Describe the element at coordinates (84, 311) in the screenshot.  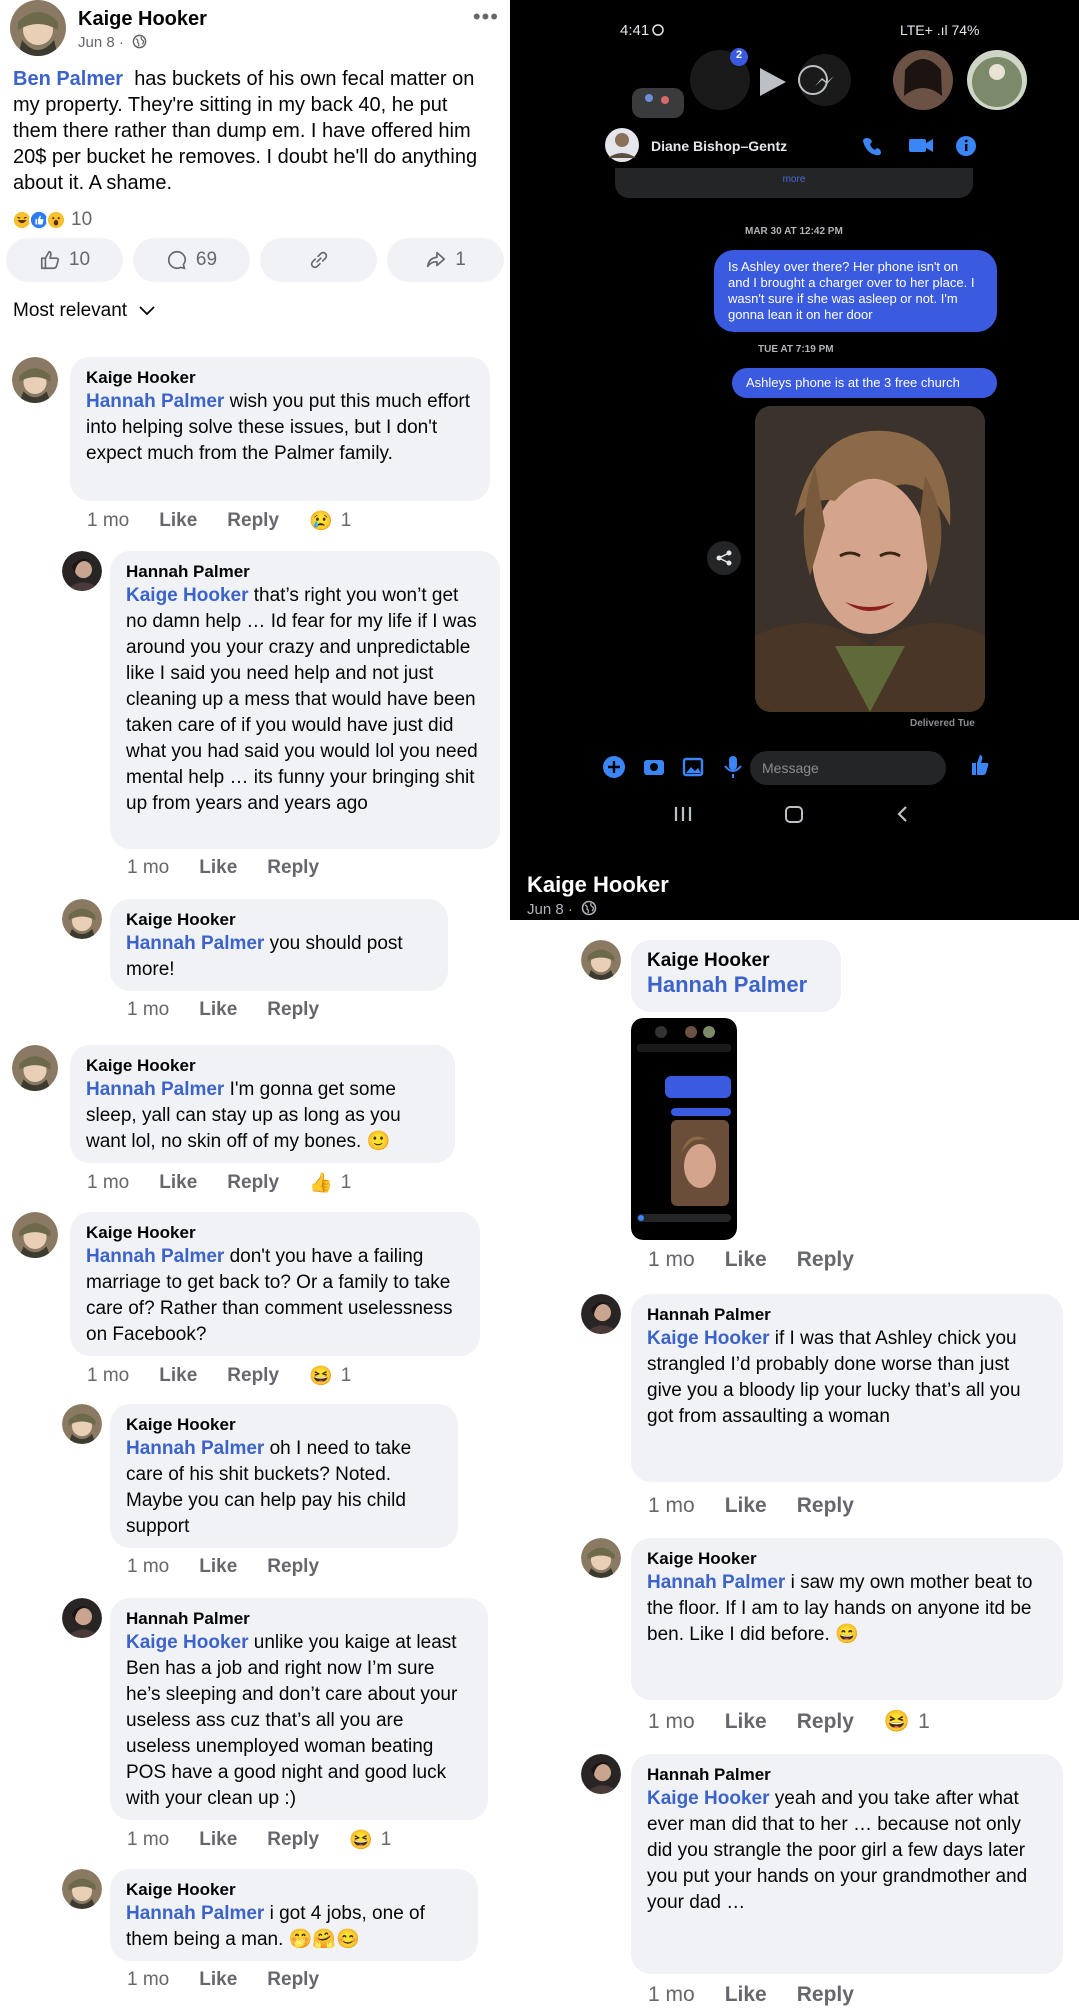
I see `comment-sort-dropdown: Most relevant` at that location.